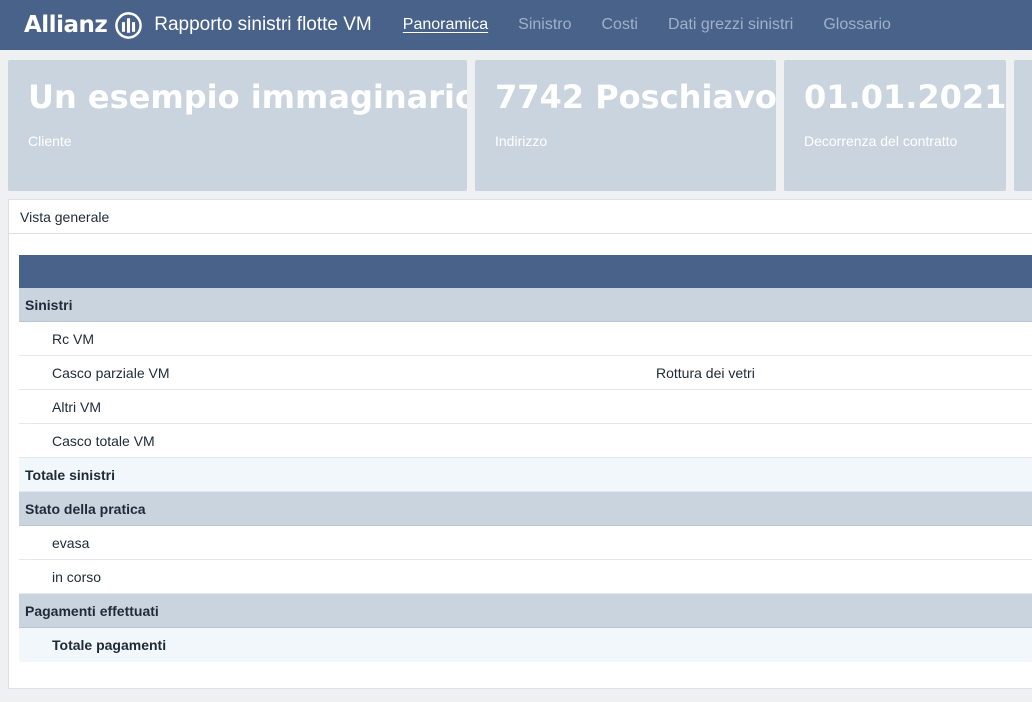 Image resolution: width=1032 pixels, height=702 pixels. I want to click on row-label: evasa, so click(71, 542).